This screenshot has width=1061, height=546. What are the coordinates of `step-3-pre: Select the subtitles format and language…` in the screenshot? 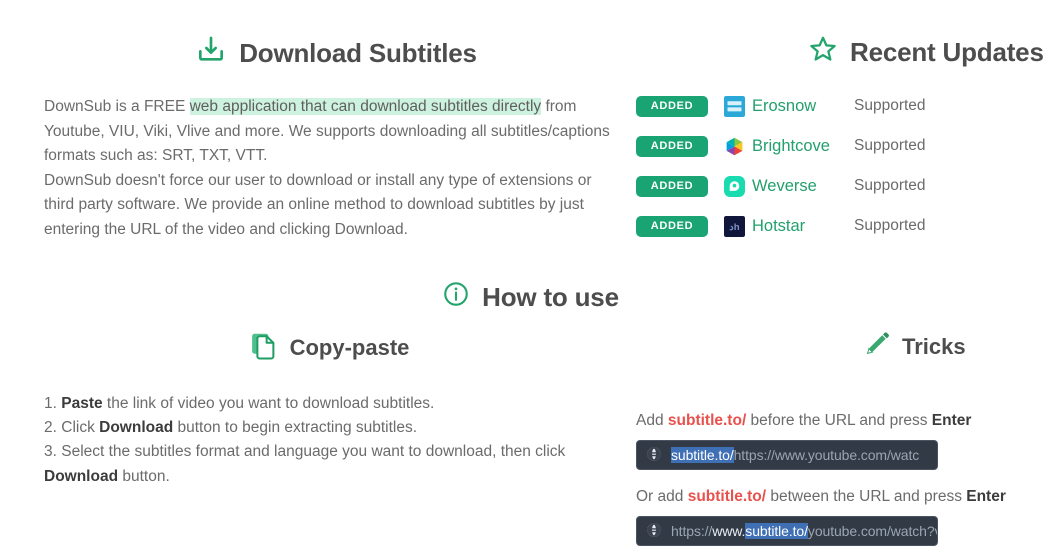 It's located at (311, 452).